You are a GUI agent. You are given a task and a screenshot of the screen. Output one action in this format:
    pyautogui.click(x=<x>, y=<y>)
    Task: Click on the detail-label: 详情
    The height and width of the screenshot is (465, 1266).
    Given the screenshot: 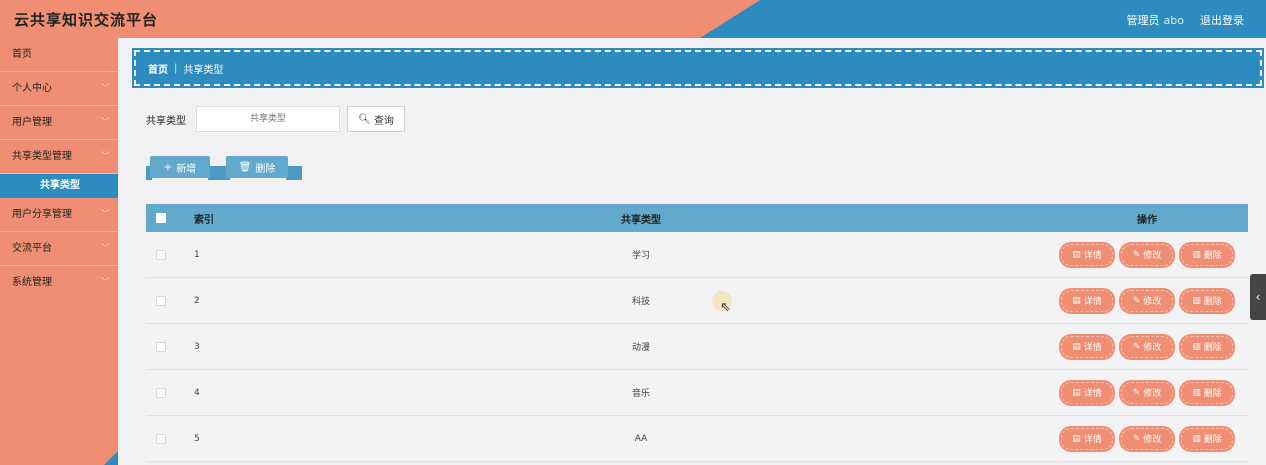 What is the action you would take?
    pyautogui.click(x=1092, y=348)
    